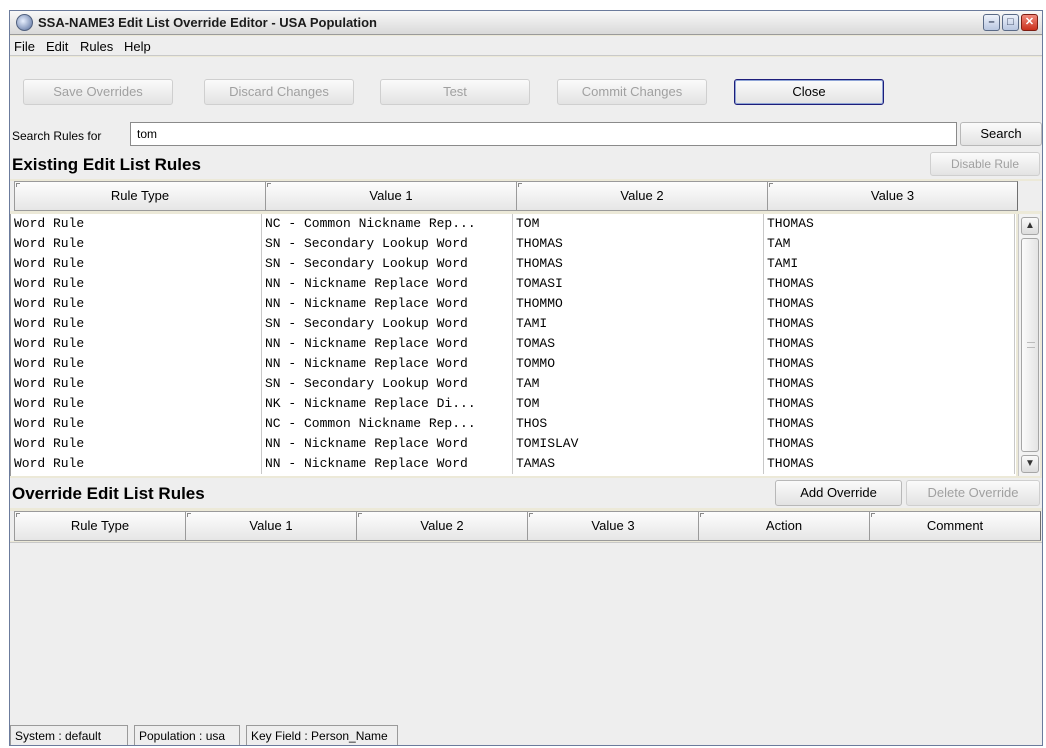 This screenshot has height=748, width=1046. What do you see at coordinates (57, 46) in the screenshot?
I see `menu-edit: Edit` at bounding box center [57, 46].